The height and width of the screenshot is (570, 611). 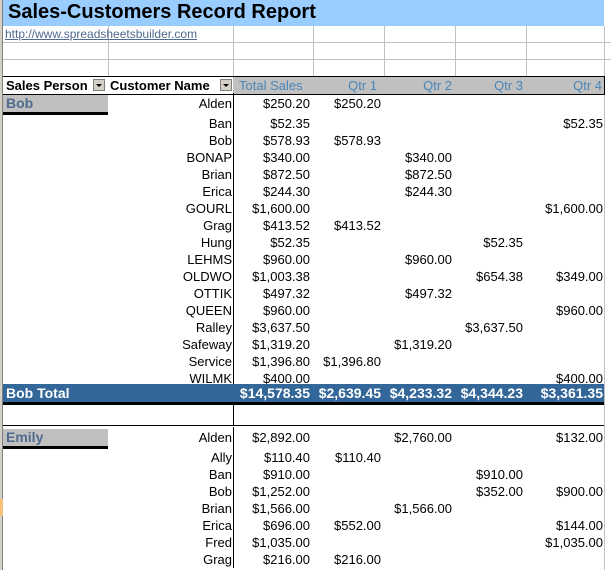 I want to click on sales-person-underline, so click(x=55, y=447).